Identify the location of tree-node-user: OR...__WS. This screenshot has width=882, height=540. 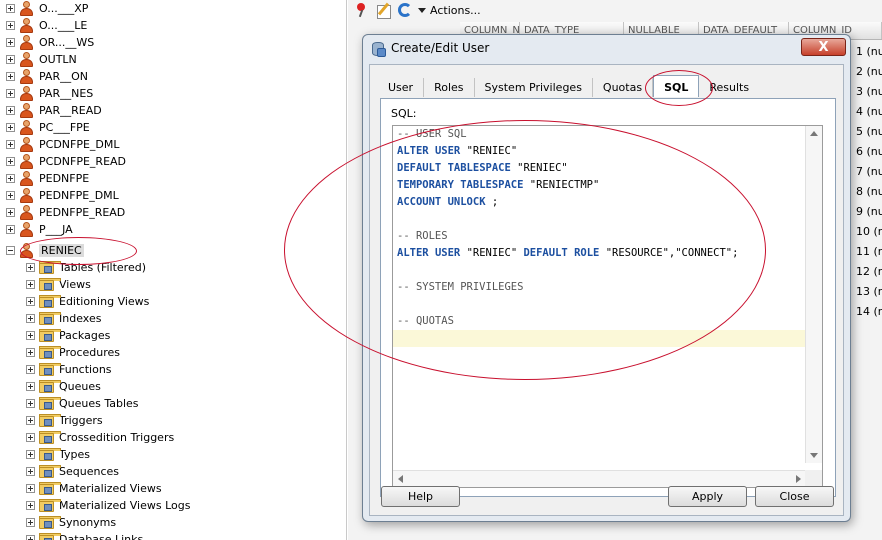
(50, 42).